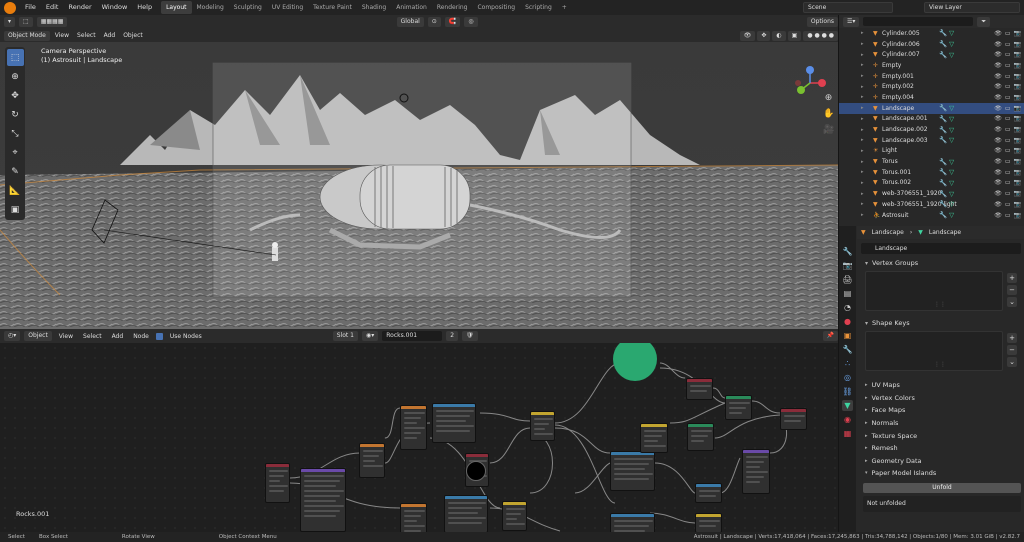  I want to click on viewport-menu-select: Select, so click(86, 35).